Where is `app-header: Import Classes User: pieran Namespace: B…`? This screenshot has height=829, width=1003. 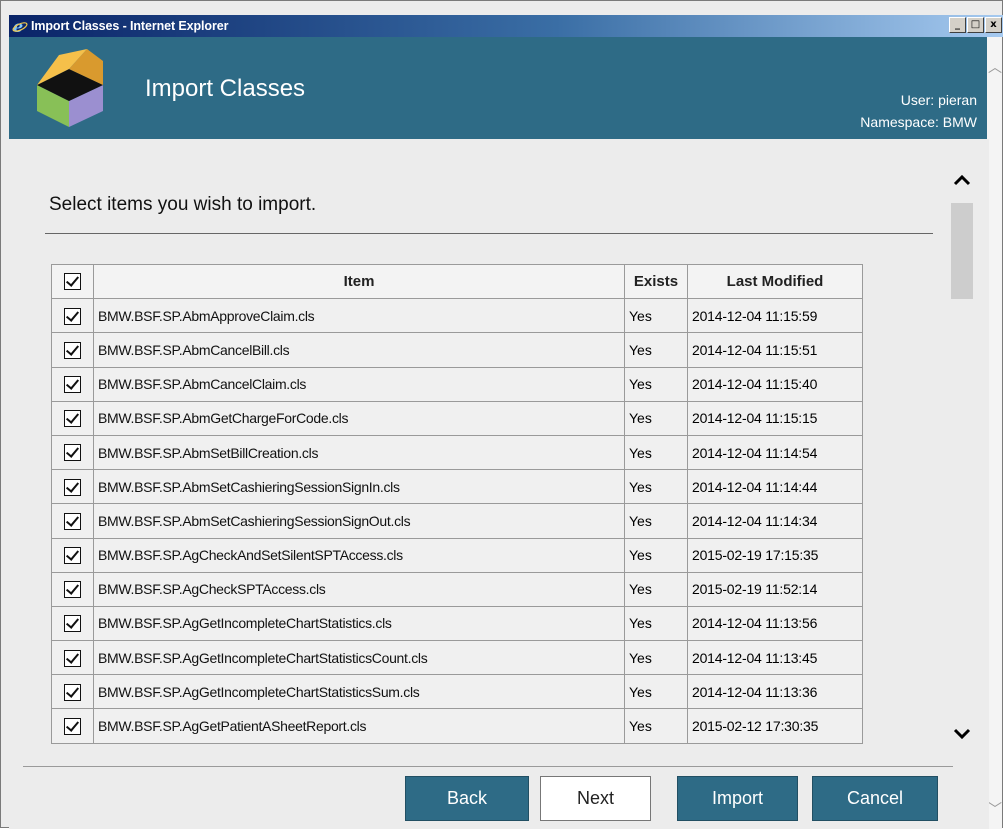
app-header: Import Classes User: pieran Namespace: B… is located at coordinates (499, 88).